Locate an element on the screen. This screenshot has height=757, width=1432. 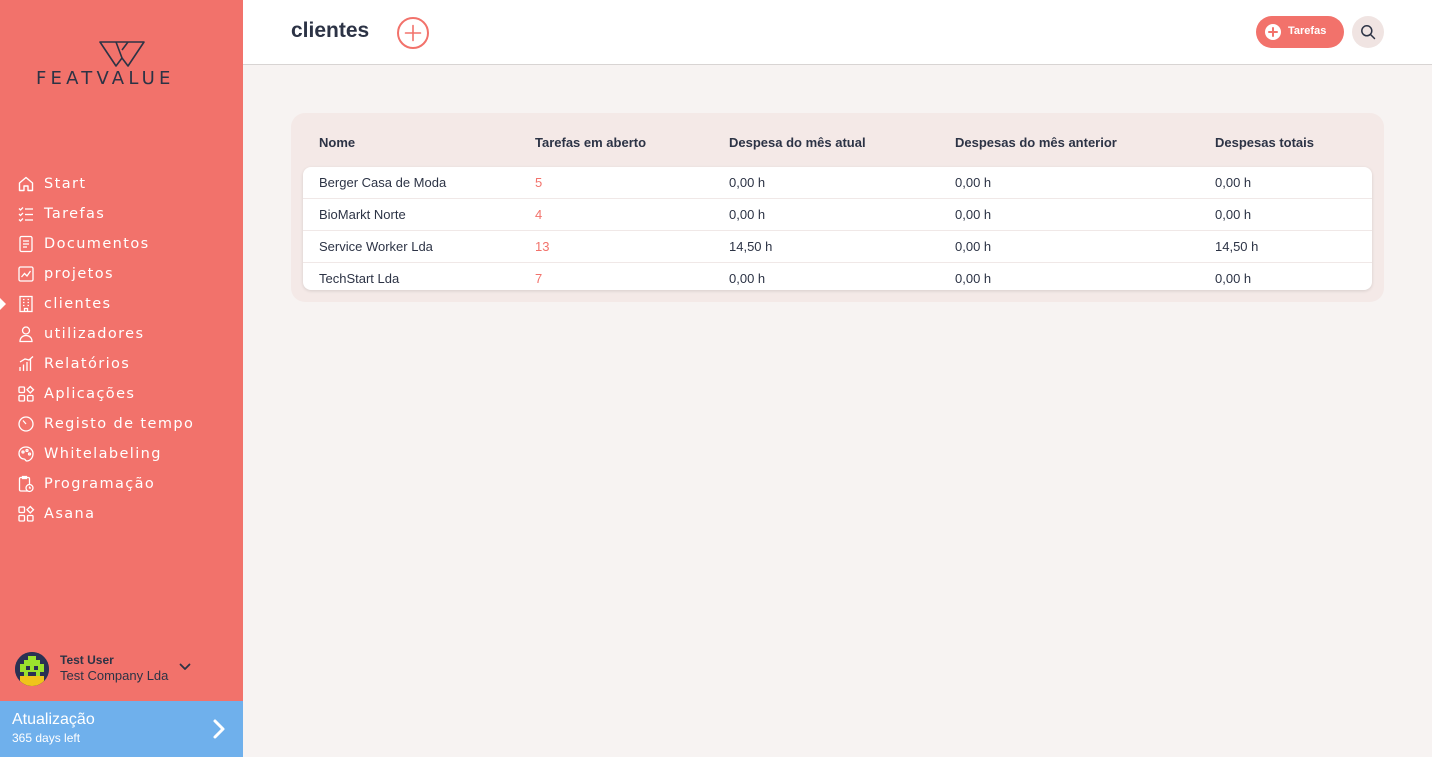
sidebar-item-registo-de-tempo: Registo de tempo is located at coordinates (121, 424).